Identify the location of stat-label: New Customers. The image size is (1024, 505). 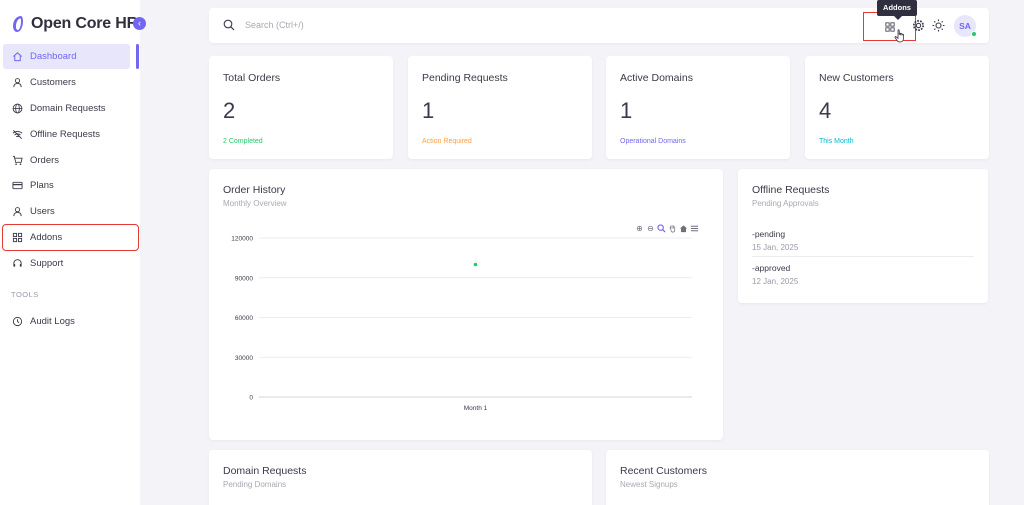
(856, 78).